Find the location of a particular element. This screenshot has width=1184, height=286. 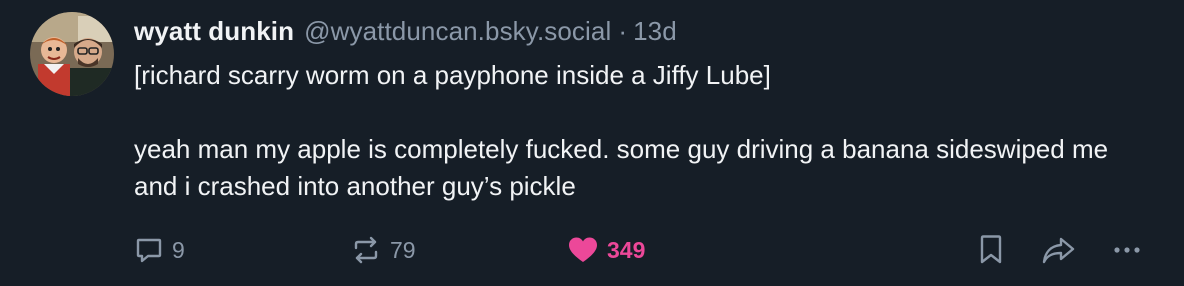

author-handle: @wyattduncan.bsky.social is located at coordinates (457, 31).